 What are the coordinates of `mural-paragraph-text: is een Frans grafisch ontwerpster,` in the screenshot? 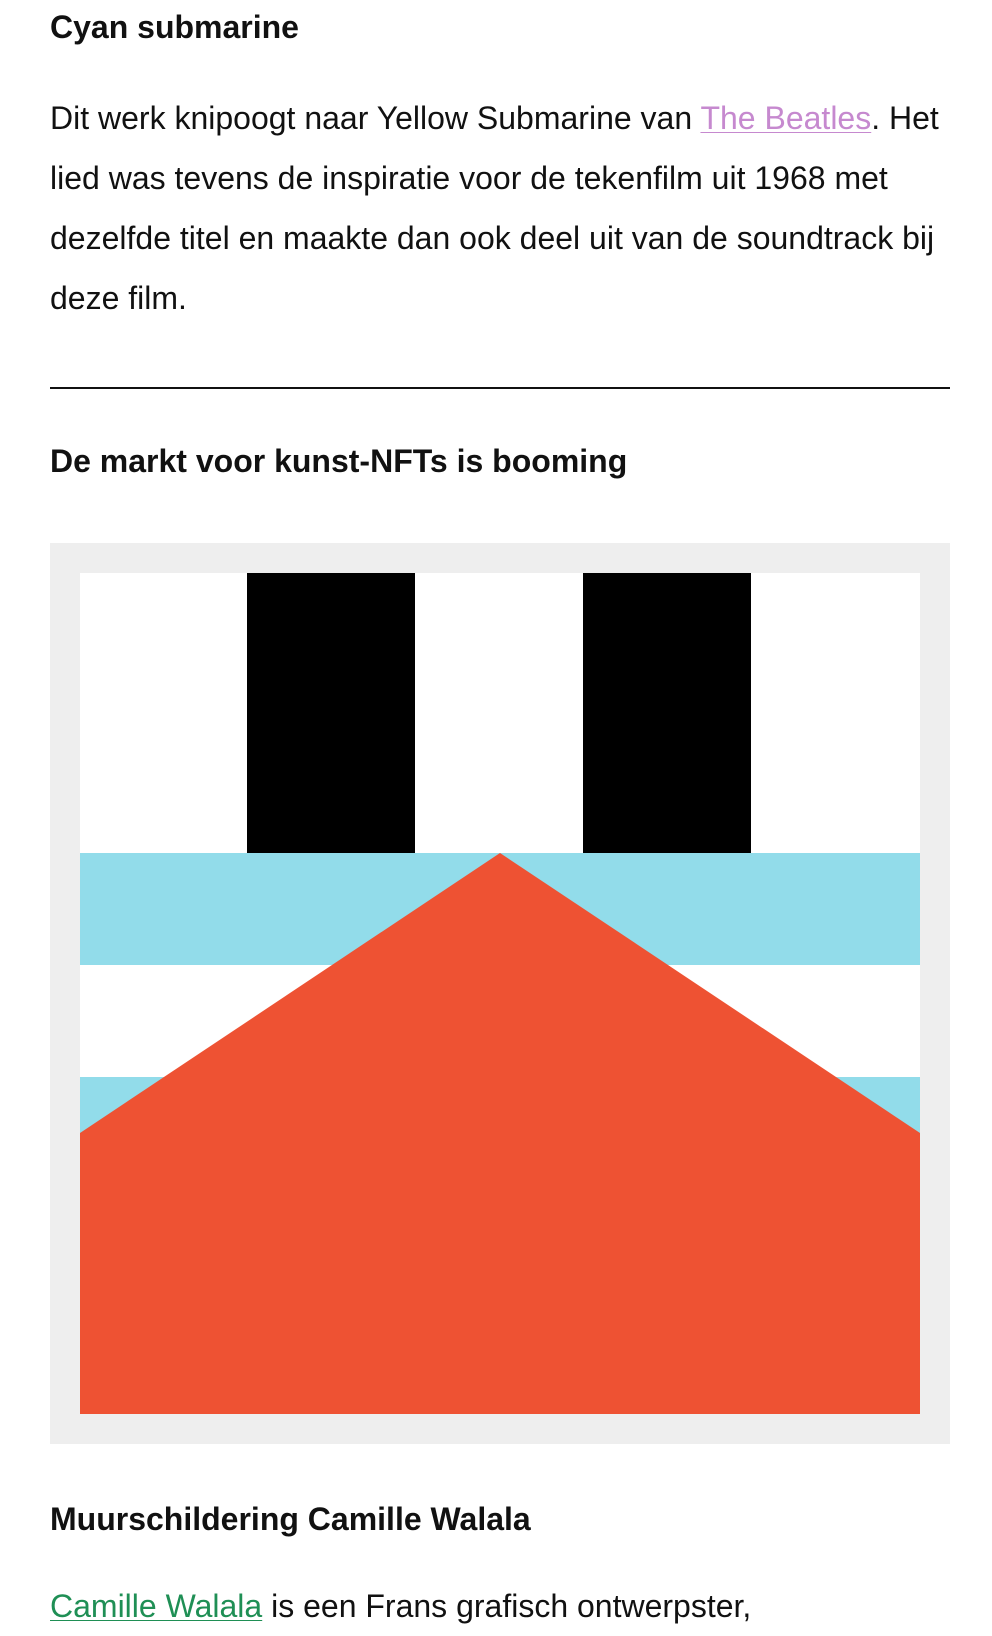 It's located at (507, 1606).